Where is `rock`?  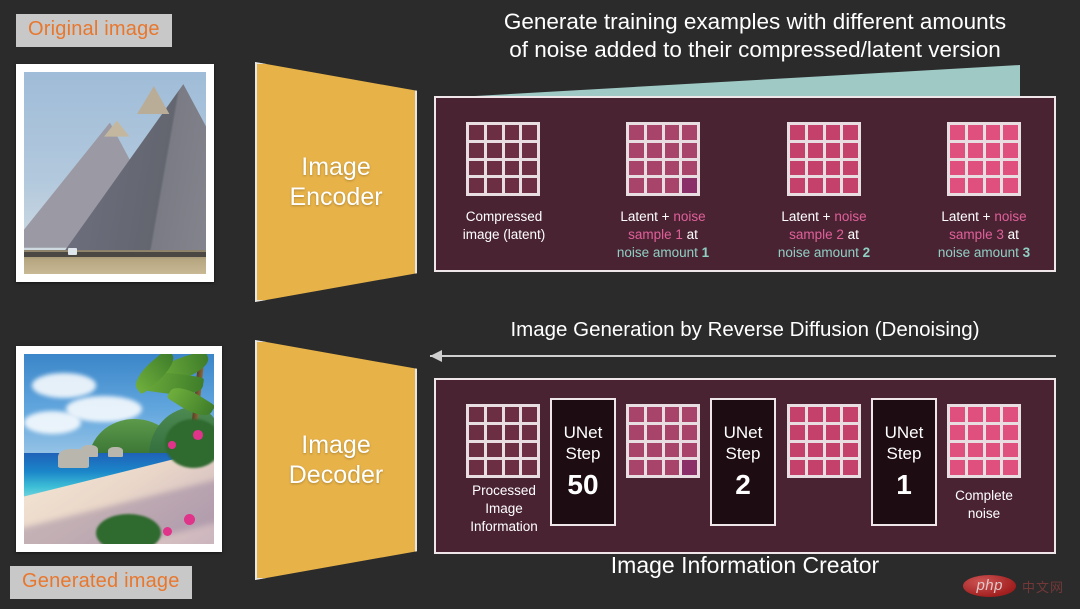
rock is located at coordinates (90, 451).